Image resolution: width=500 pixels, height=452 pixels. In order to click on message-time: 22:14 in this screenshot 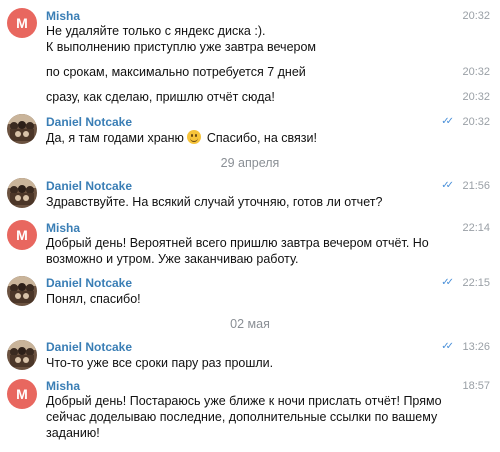, I will do `click(476, 228)`.